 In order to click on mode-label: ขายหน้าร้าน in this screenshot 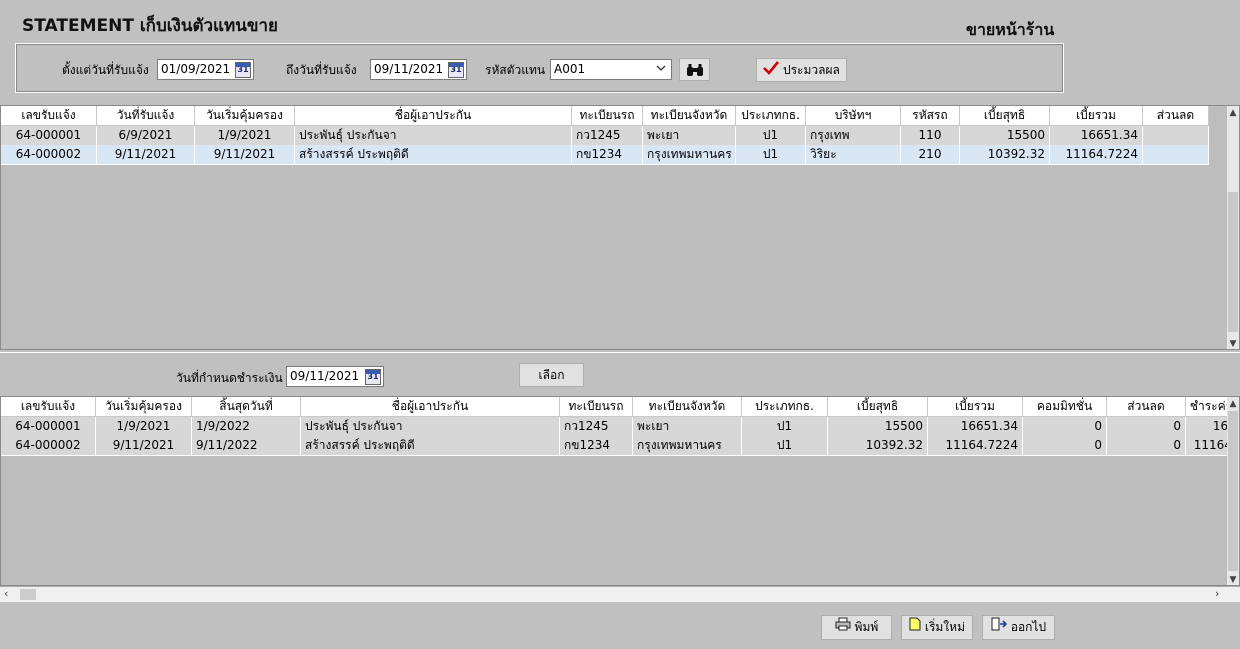, I will do `click(1010, 29)`.